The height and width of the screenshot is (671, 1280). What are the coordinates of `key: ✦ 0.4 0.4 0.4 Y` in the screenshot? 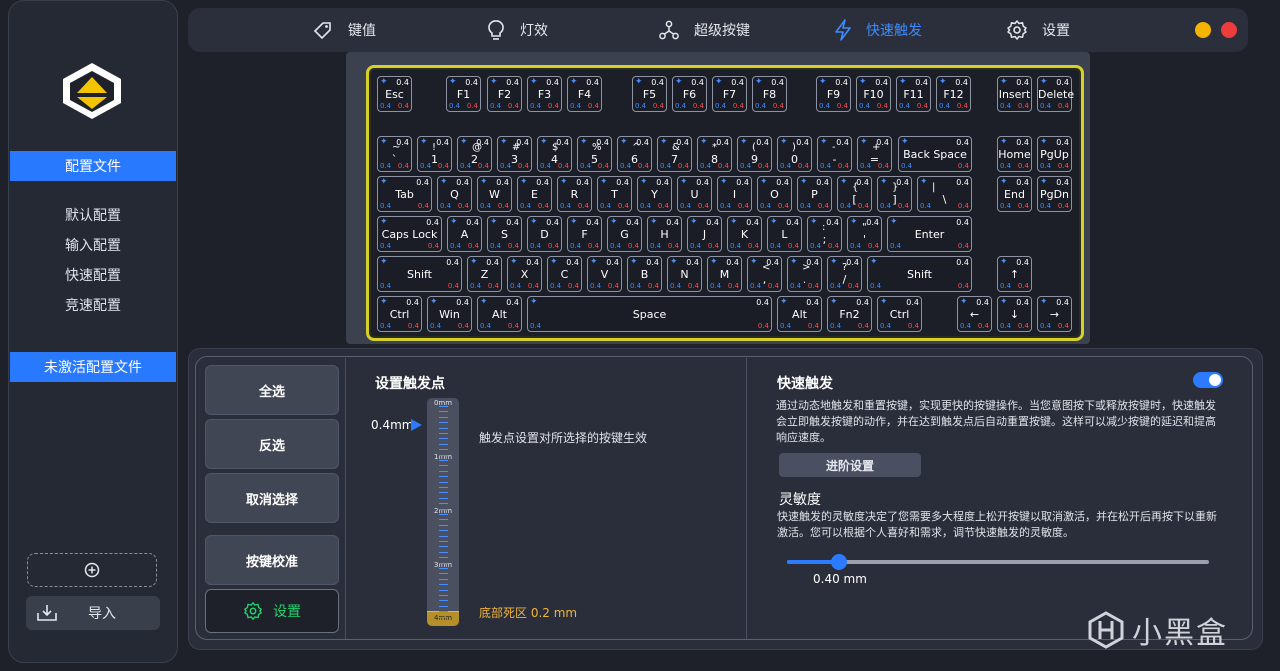 It's located at (654, 194).